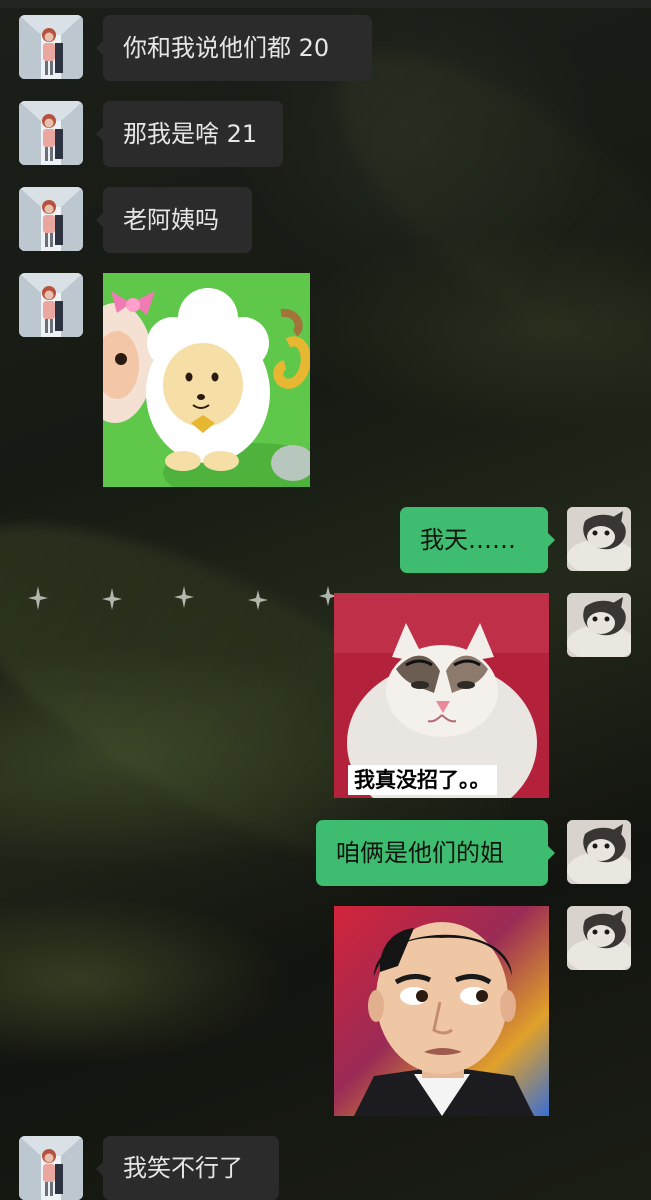  Describe the element at coordinates (422, 780) in the screenshot. I see `sticker-caption: 我真没招了。。` at that location.